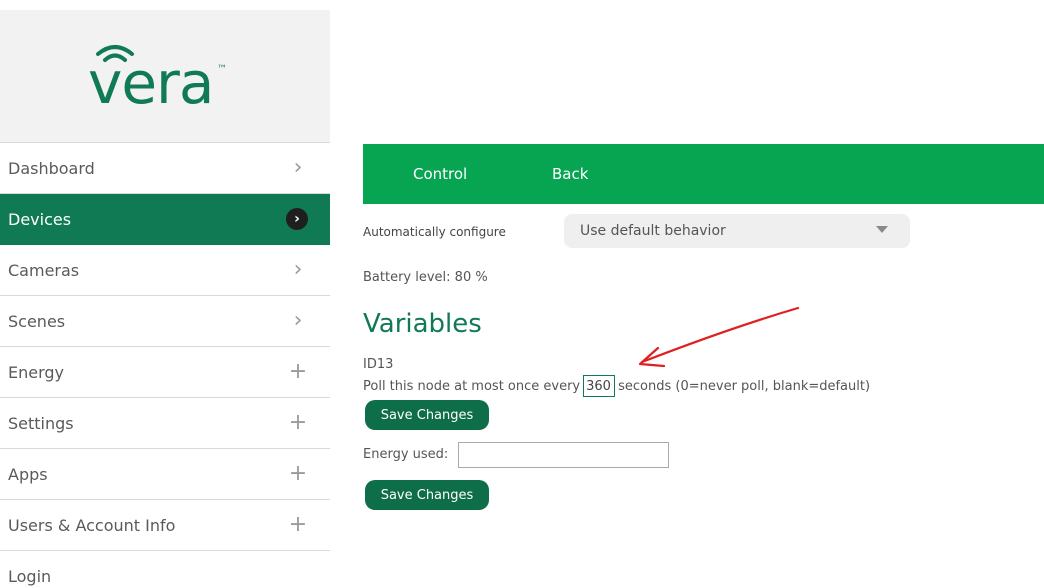 This screenshot has height=588, width=1044. Describe the element at coordinates (30, 576) in the screenshot. I see `sidebar-item-label: Login` at that location.